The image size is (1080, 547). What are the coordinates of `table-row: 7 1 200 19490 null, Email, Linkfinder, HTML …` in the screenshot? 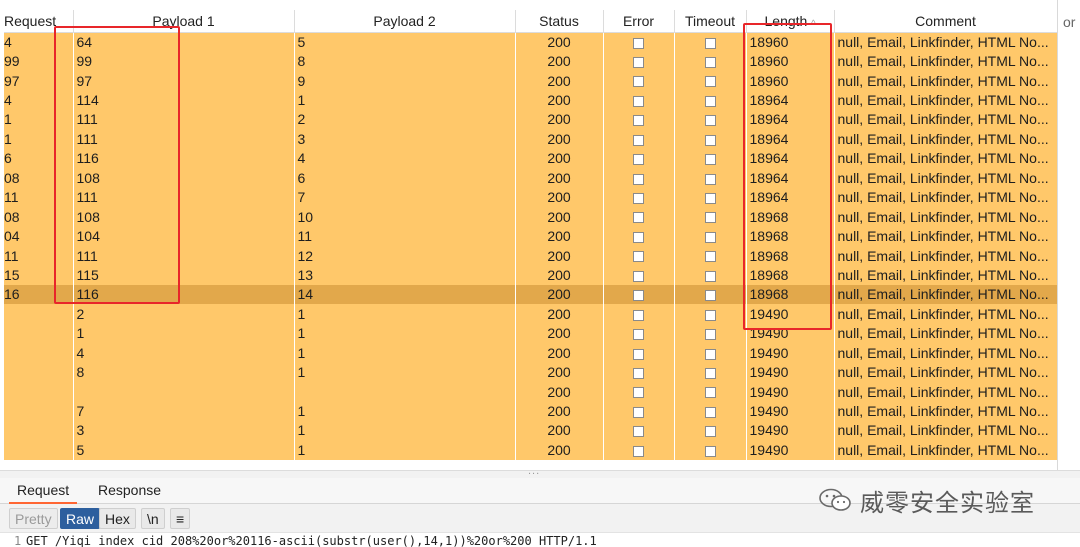 It's located at (531, 411).